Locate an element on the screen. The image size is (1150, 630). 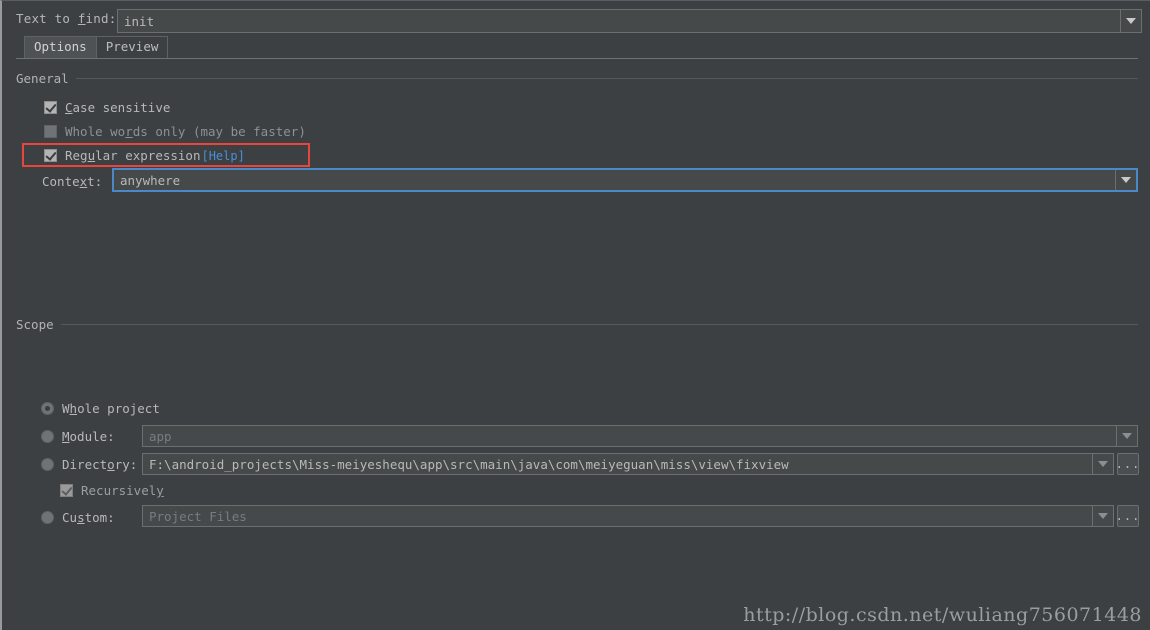
module-value: app is located at coordinates (629, 436).